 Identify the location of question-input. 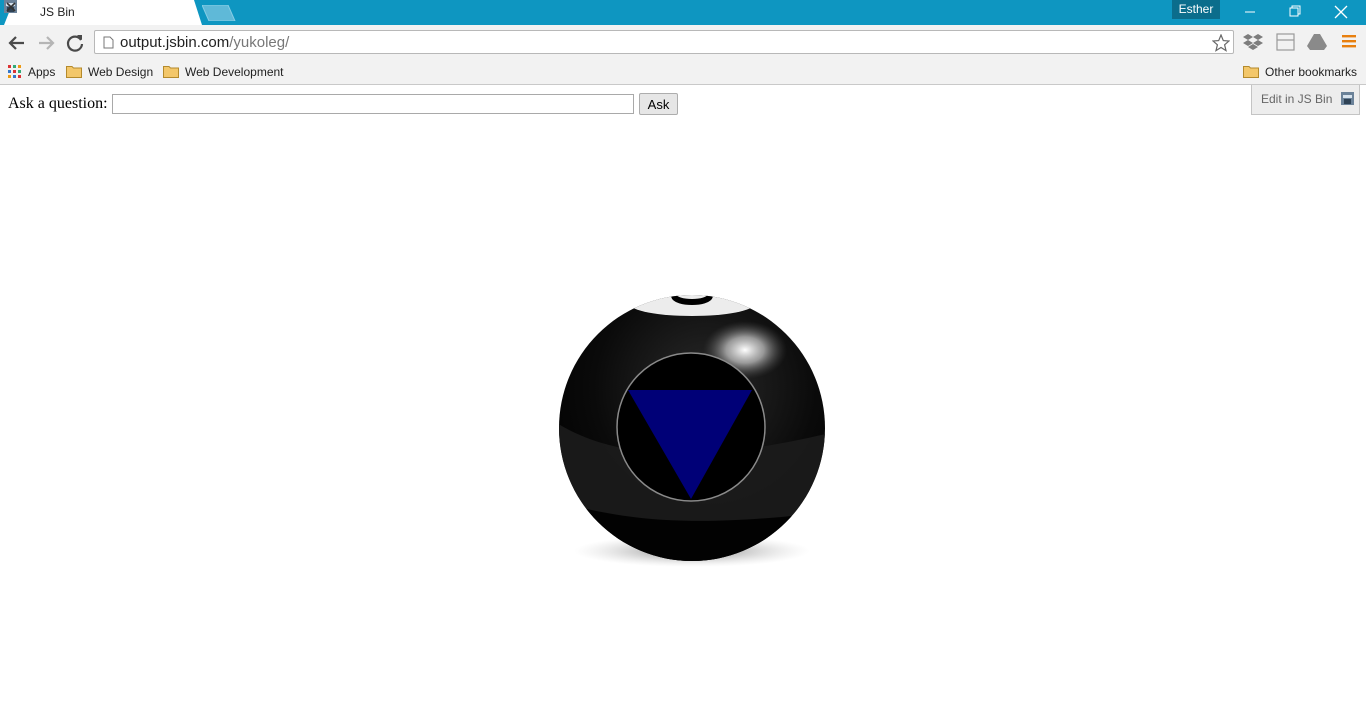
(373, 104).